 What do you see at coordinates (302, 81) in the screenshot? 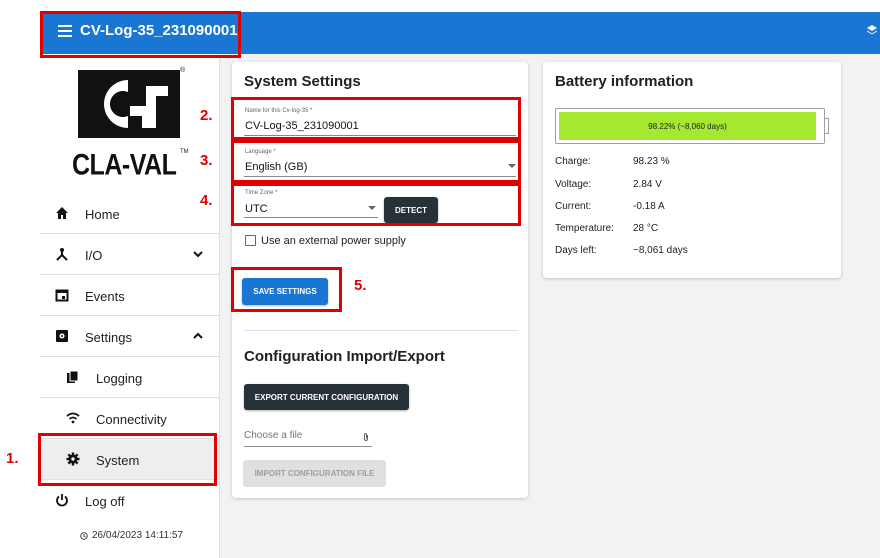
I see `system-settings-title: System Settings` at bounding box center [302, 81].